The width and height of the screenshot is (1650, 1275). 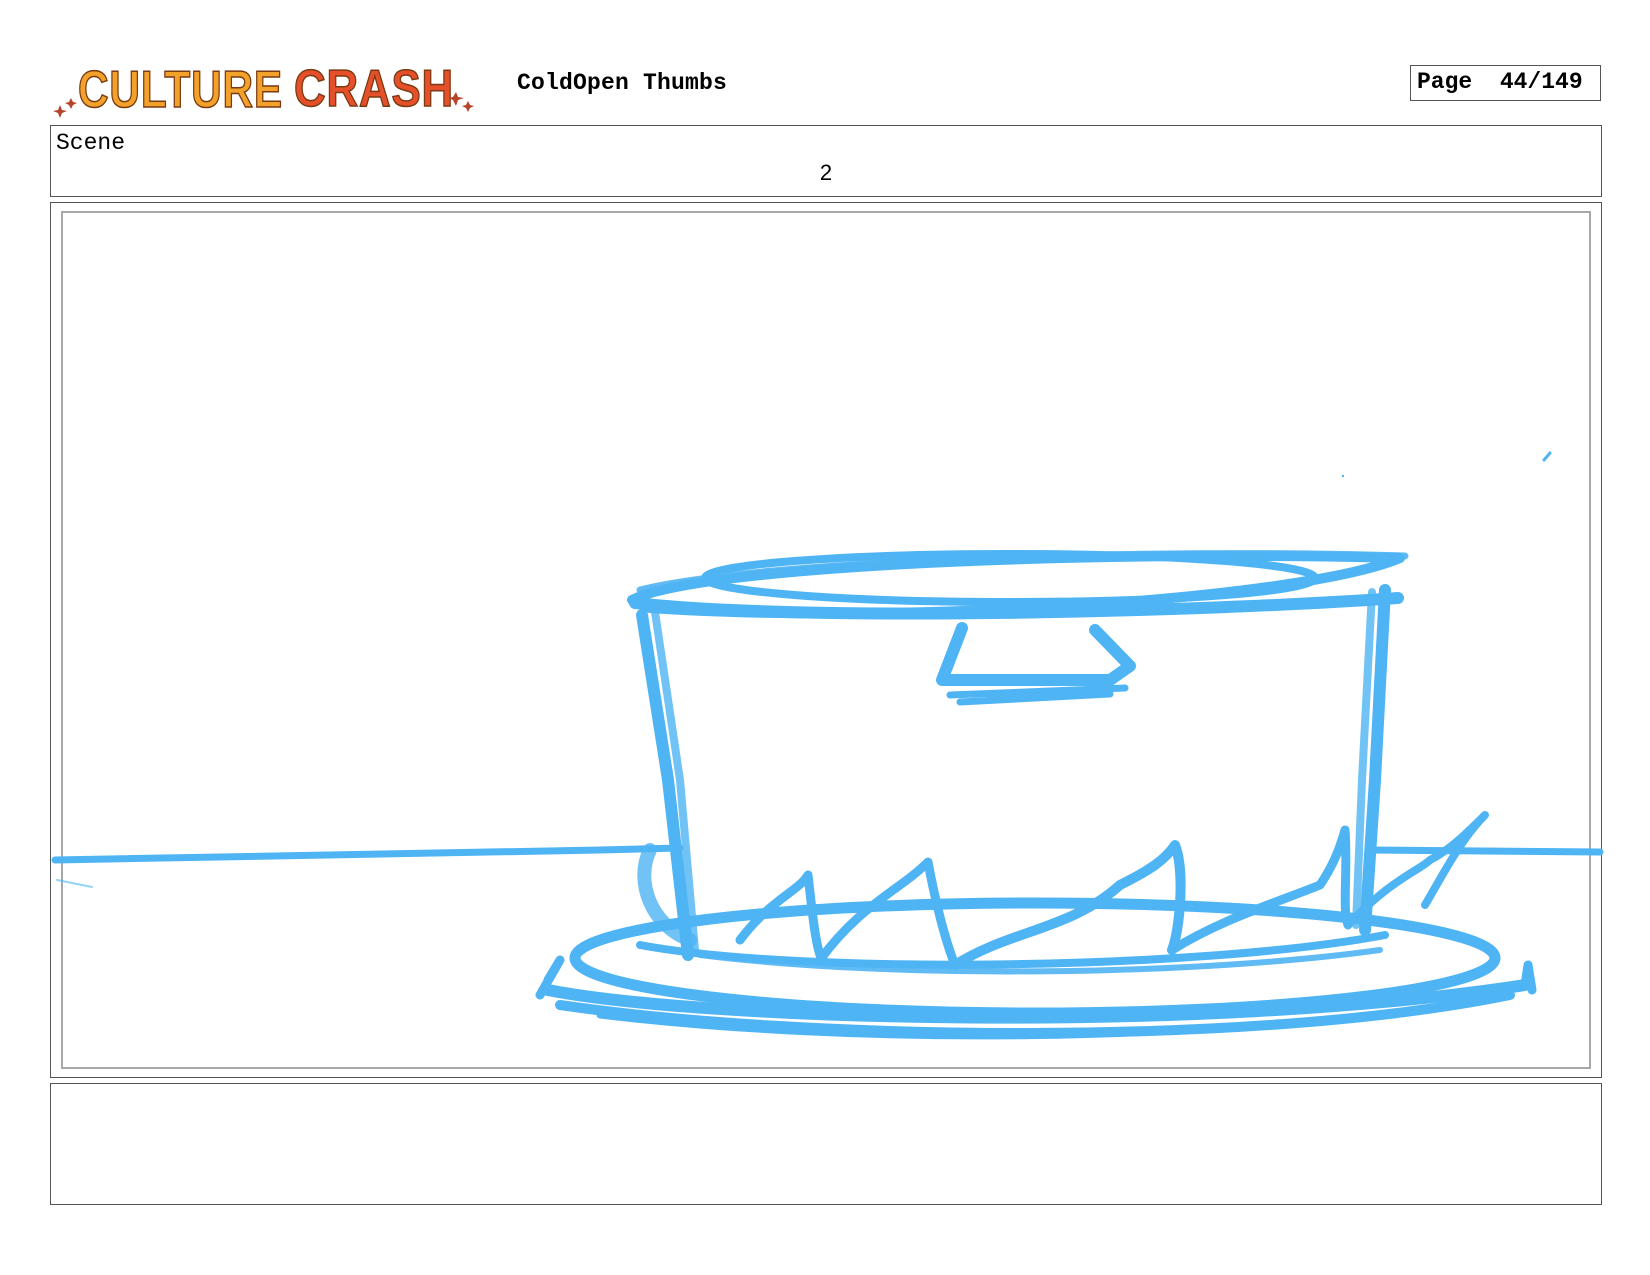 I want to click on scene-box: Scene 2, so click(x=826, y=161).